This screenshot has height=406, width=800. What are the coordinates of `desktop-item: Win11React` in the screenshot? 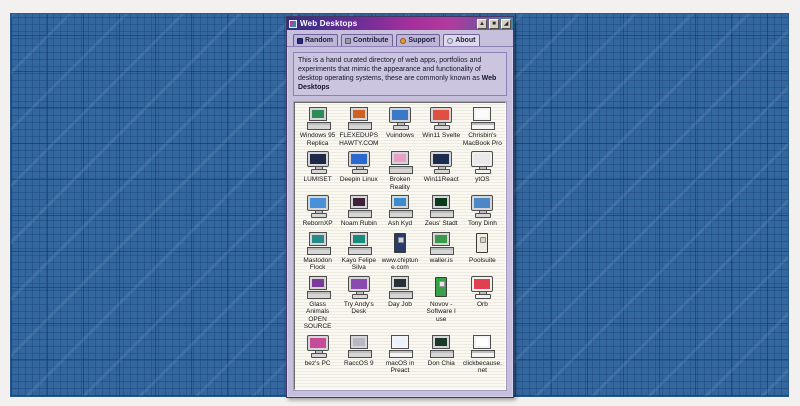 It's located at (441, 171).